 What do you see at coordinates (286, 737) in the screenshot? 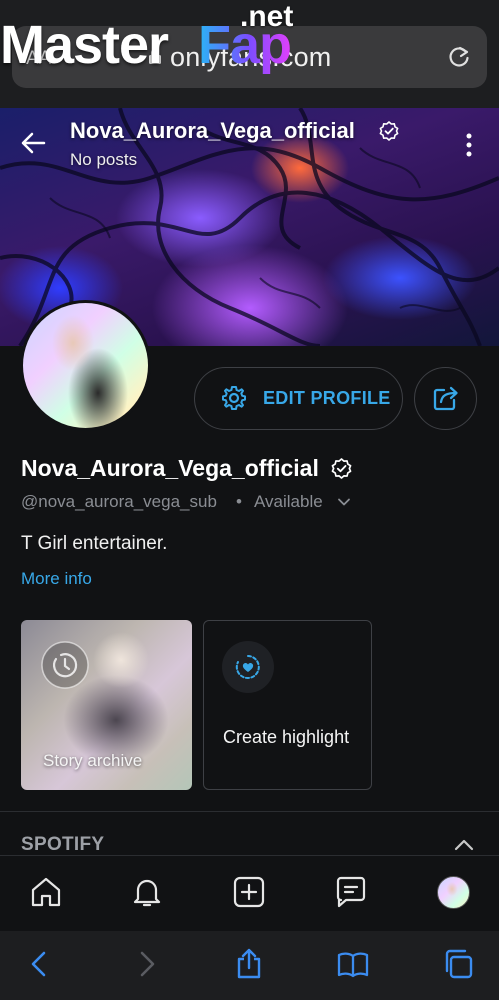
I see `create-highlight-label: Create highlight` at bounding box center [286, 737].